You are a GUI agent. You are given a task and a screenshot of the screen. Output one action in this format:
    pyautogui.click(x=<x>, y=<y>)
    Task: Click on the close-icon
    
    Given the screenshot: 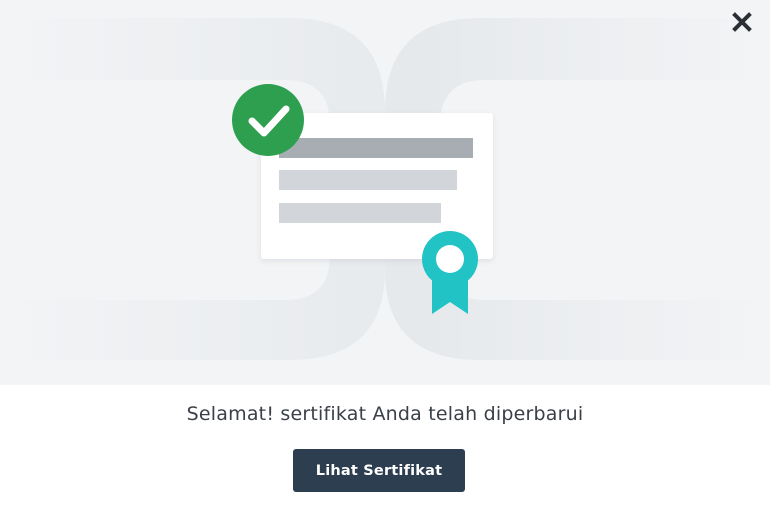 What is the action you would take?
    pyautogui.click(x=742, y=22)
    